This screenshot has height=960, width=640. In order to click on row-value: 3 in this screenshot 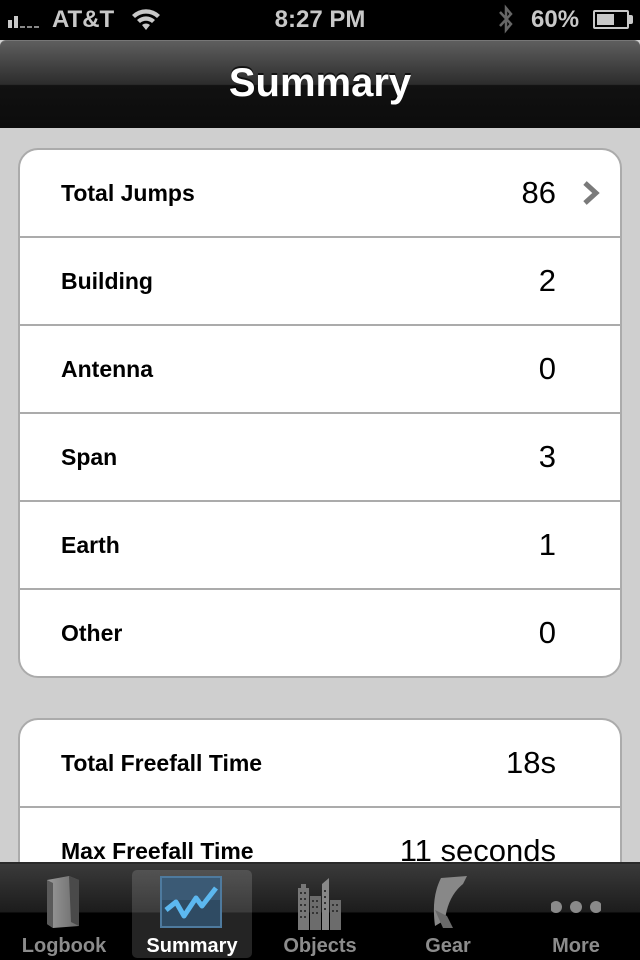, I will do `click(547, 456)`.